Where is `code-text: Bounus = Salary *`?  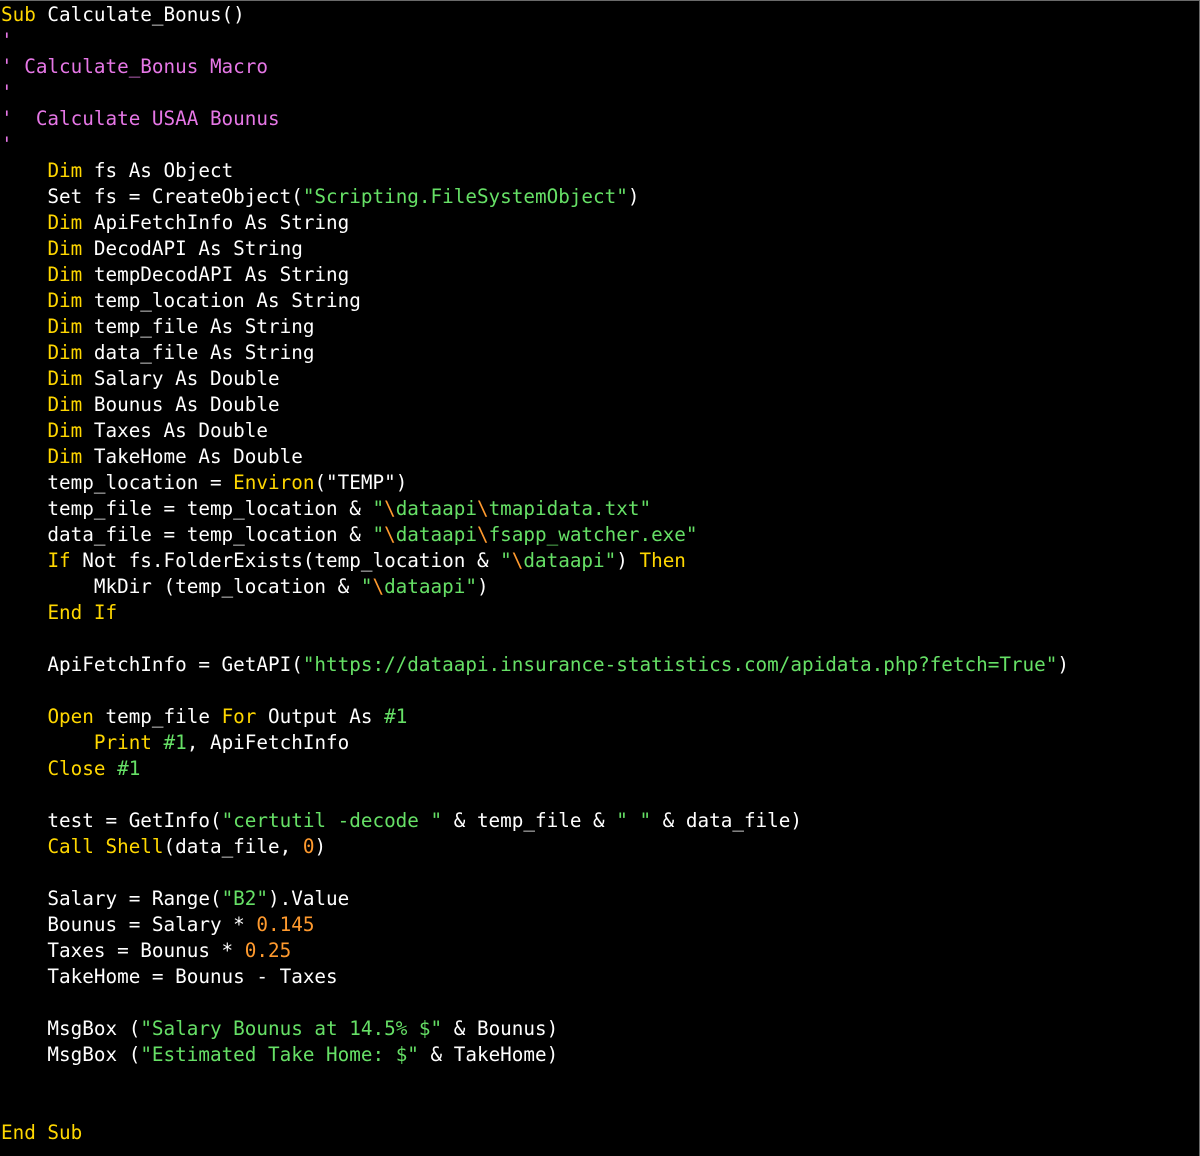
code-text: Bounus = Salary * is located at coordinates (129, 924).